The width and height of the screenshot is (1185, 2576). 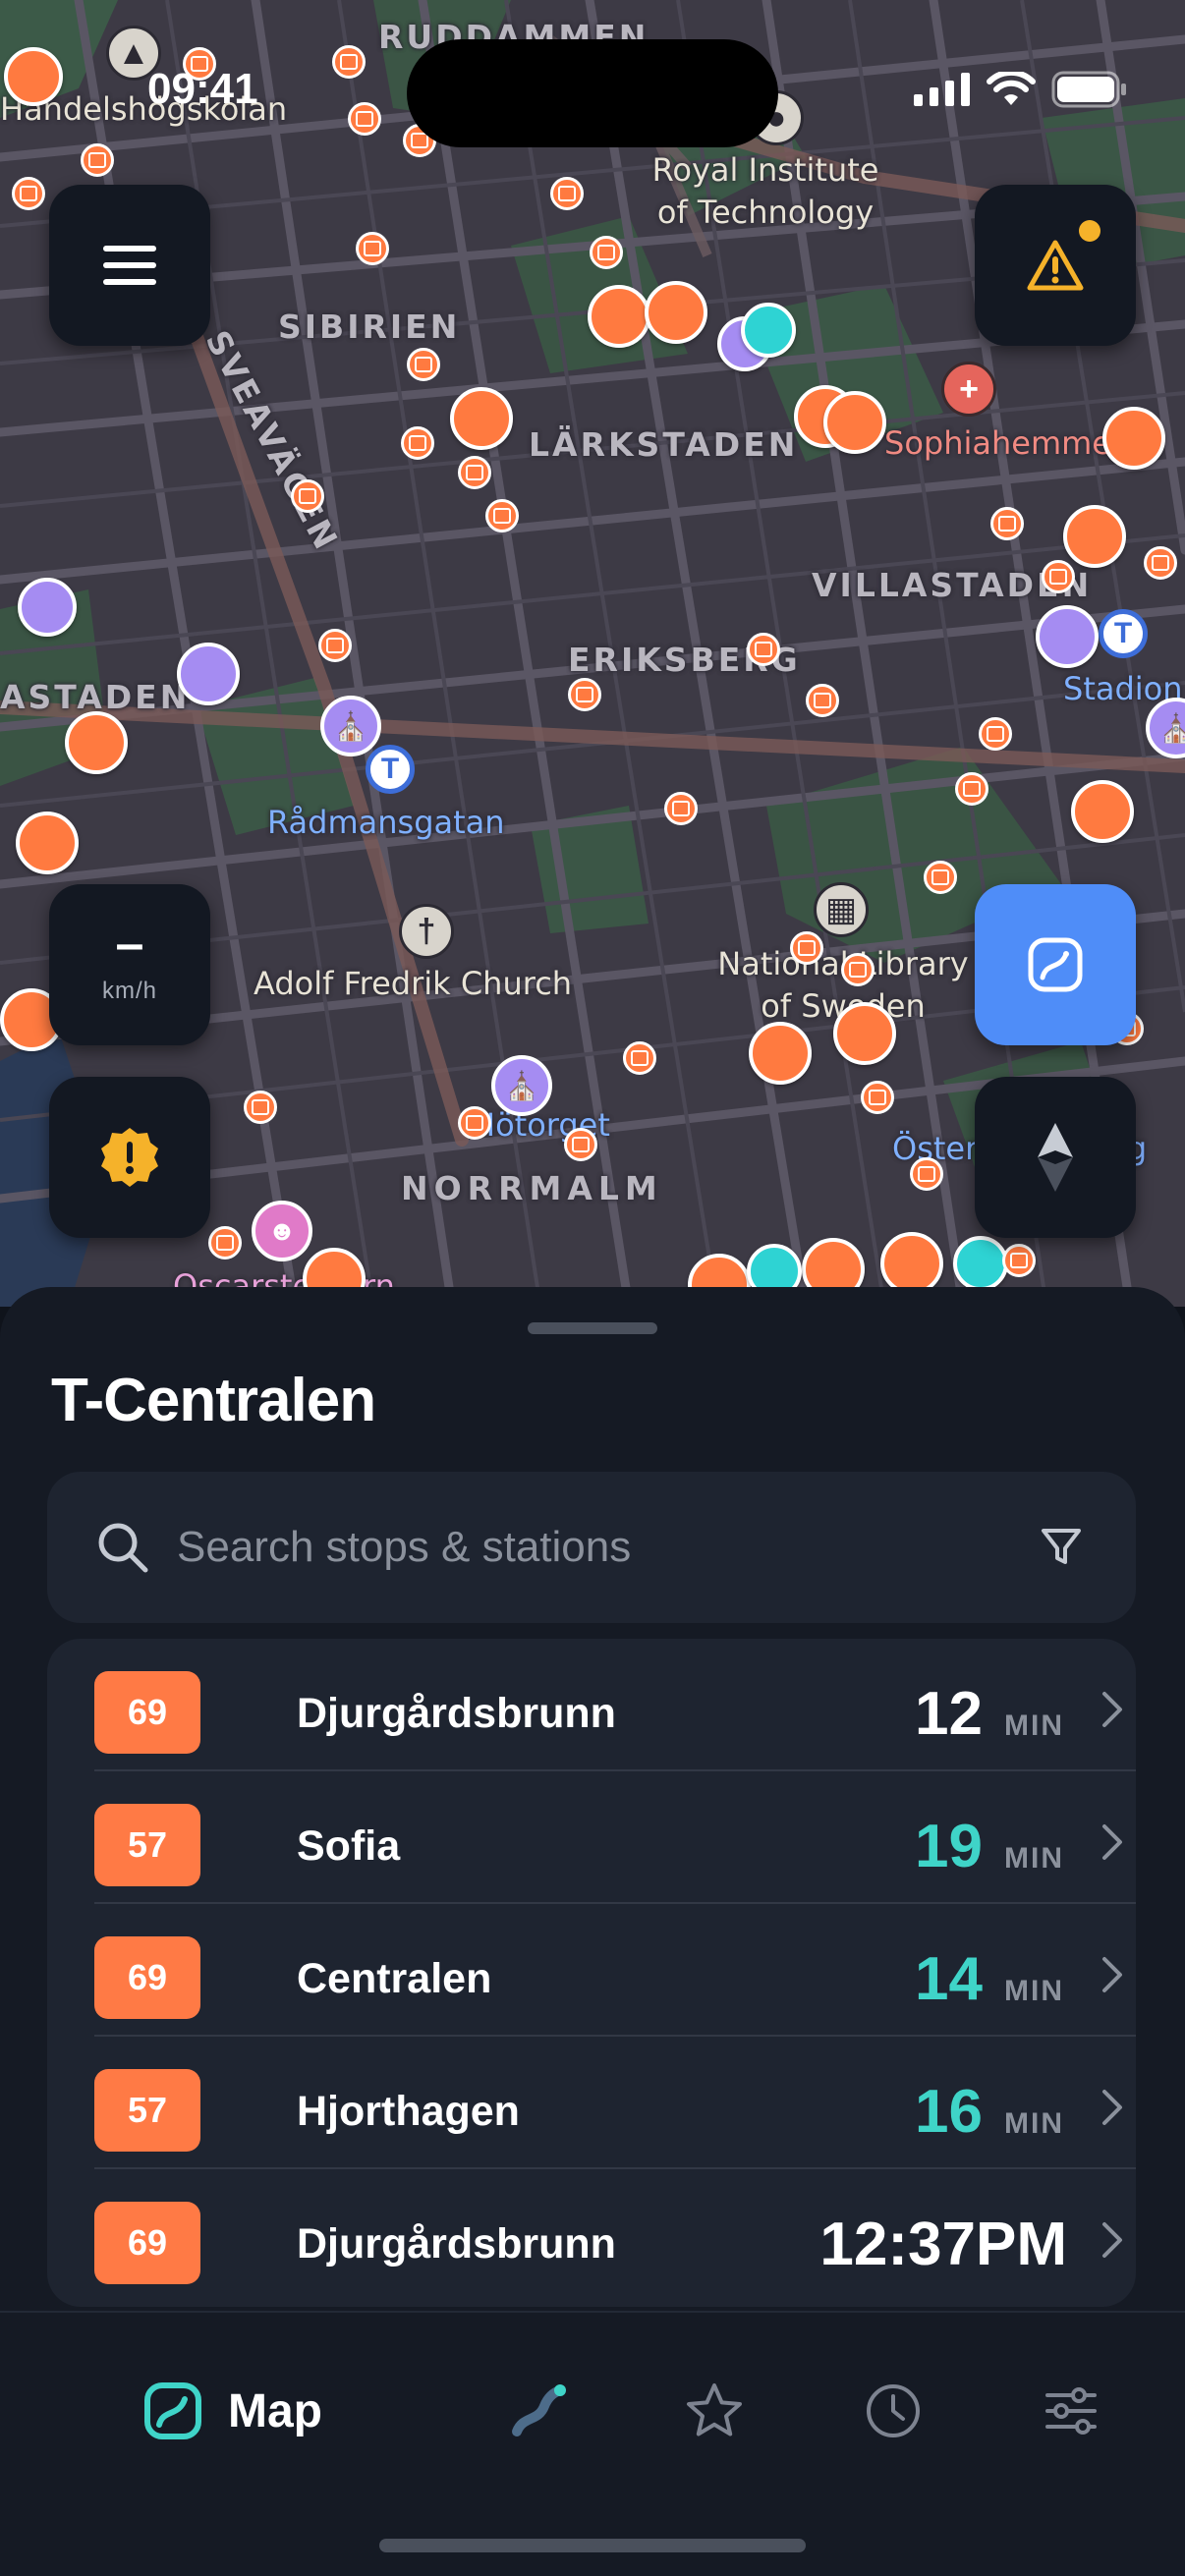 I want to click on map-label-sibirien: SIBIRIEN, so click(x=370, y=327).